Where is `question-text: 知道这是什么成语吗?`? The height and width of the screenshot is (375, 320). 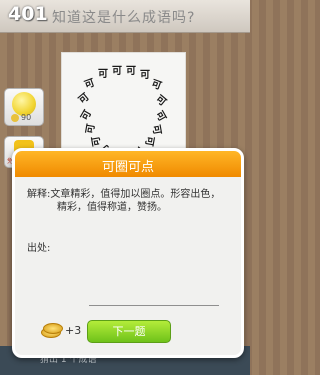
question-text: 知道这是什么成语吗? is located at coordinates (124, 18).